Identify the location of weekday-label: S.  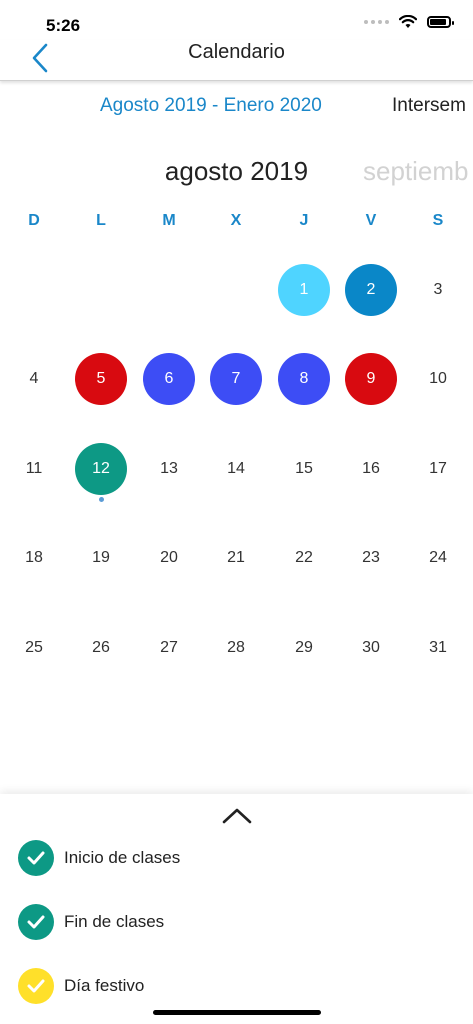
(438, 220).